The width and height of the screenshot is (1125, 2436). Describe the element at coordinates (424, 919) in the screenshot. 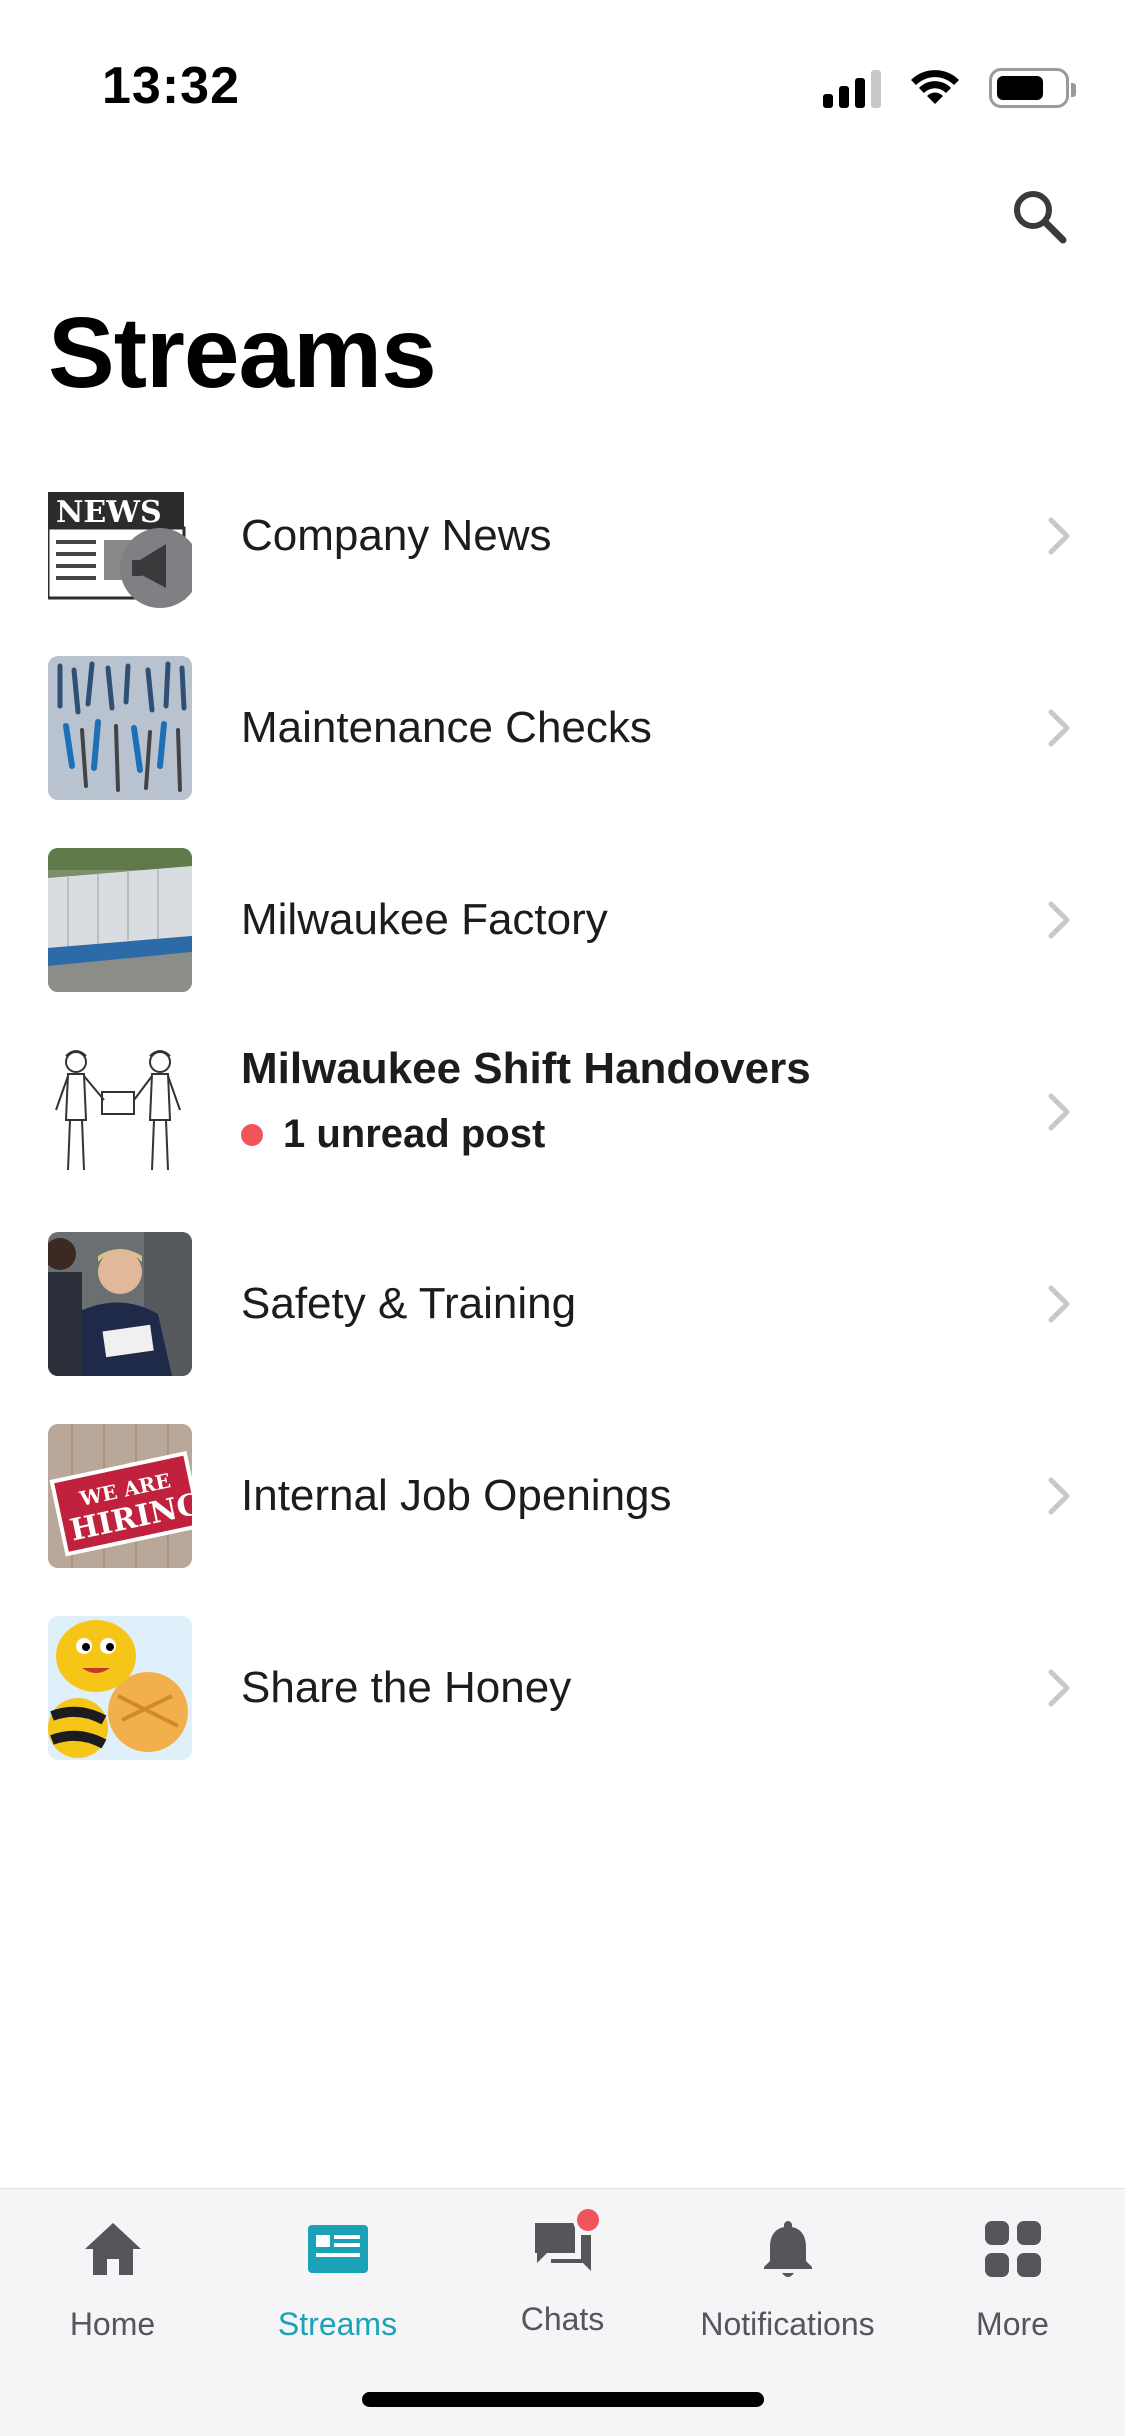

I see `stream-title: Milwaukee Factory` at that location.